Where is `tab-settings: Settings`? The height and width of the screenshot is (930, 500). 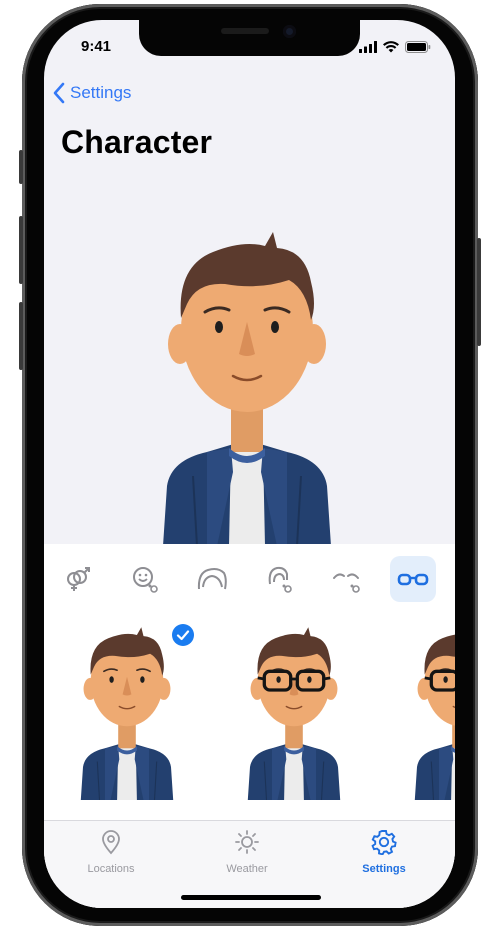 tab-settings: Settings is located at coordinates (384, 852).